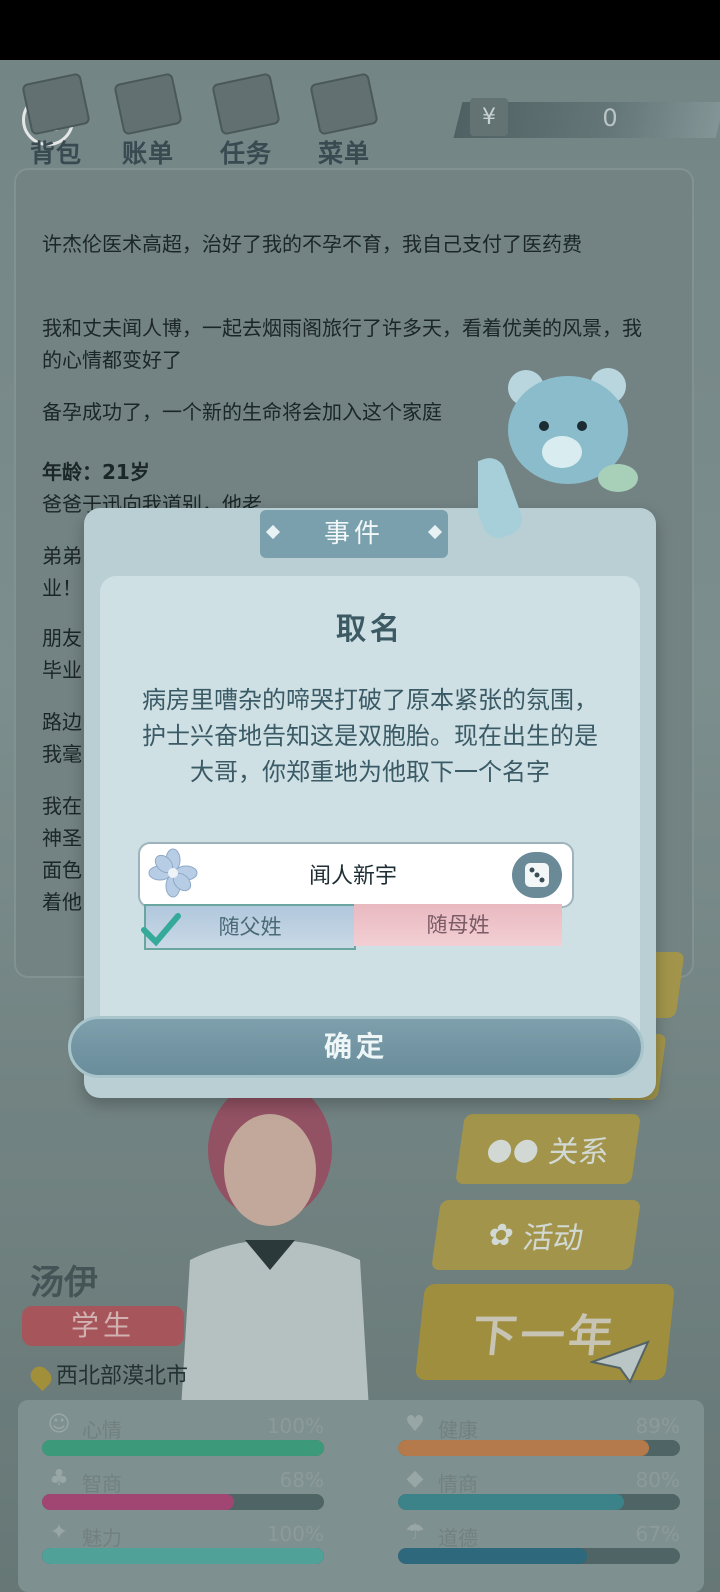 This screenshot has height=1592, width=720. I want to click on checkmark-icon, so click(161, 930).